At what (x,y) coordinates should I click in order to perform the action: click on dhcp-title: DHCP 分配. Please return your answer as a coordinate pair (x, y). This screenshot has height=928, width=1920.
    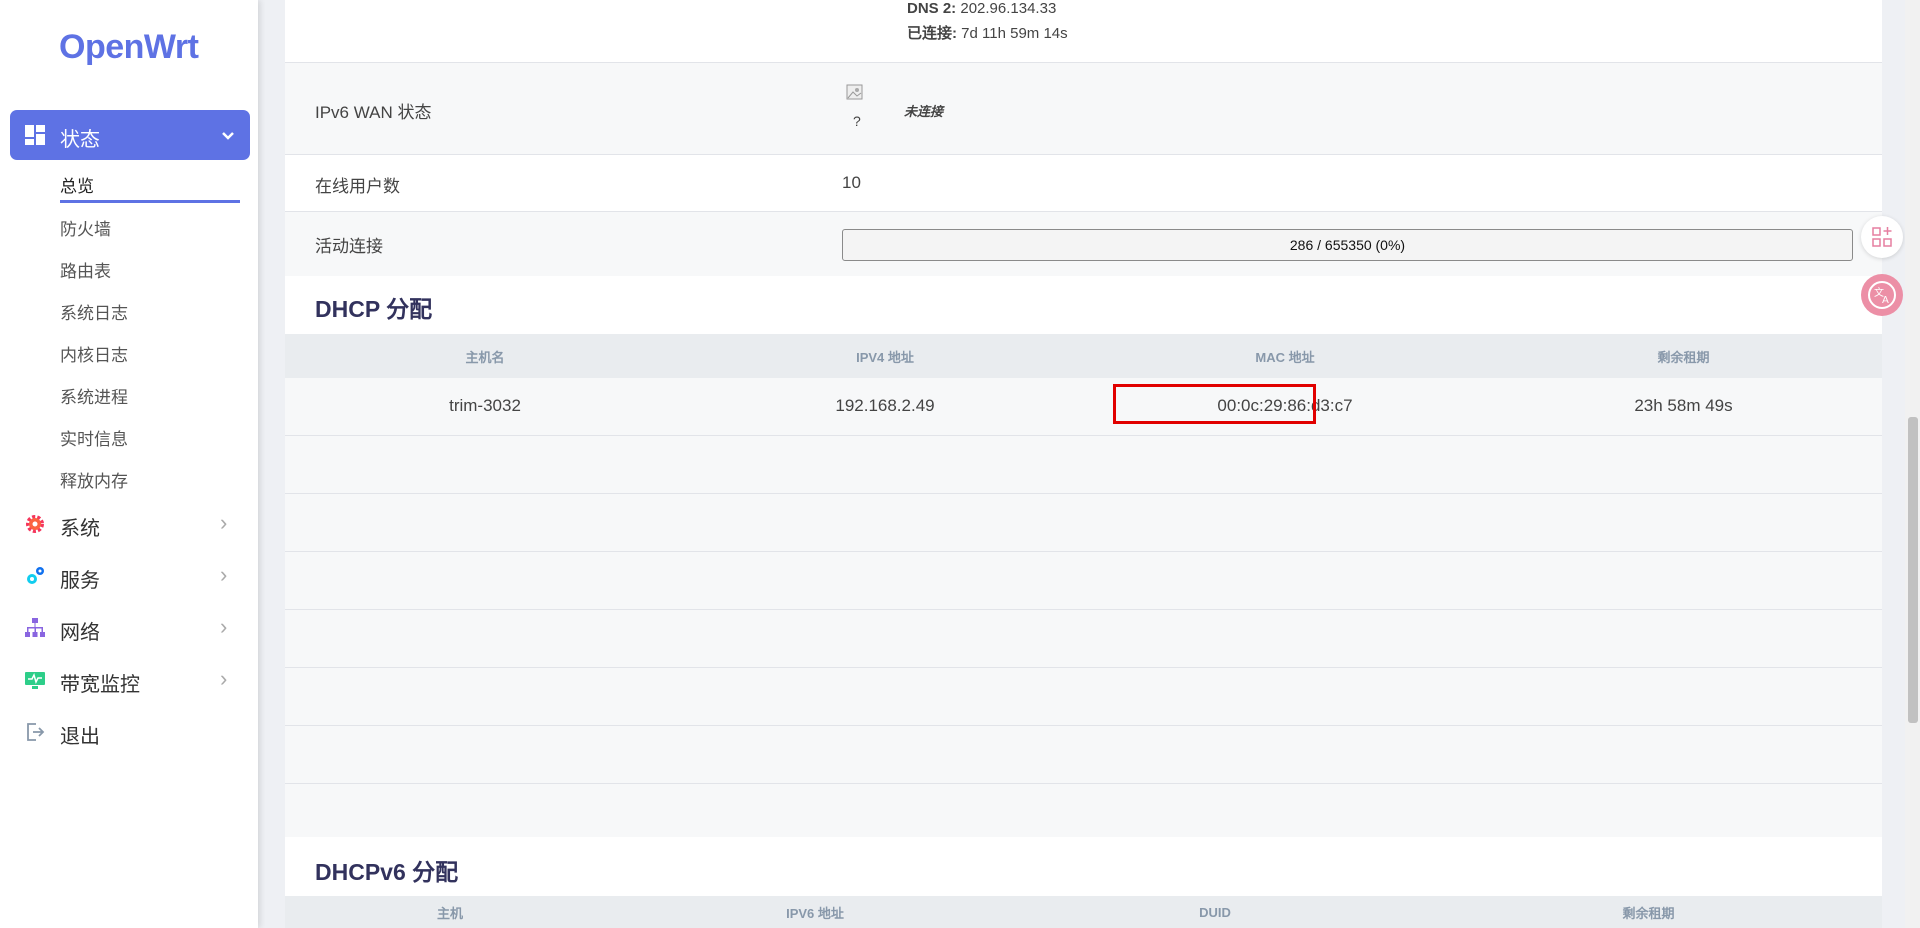
    Looking at the image, I should click on (374, 309).